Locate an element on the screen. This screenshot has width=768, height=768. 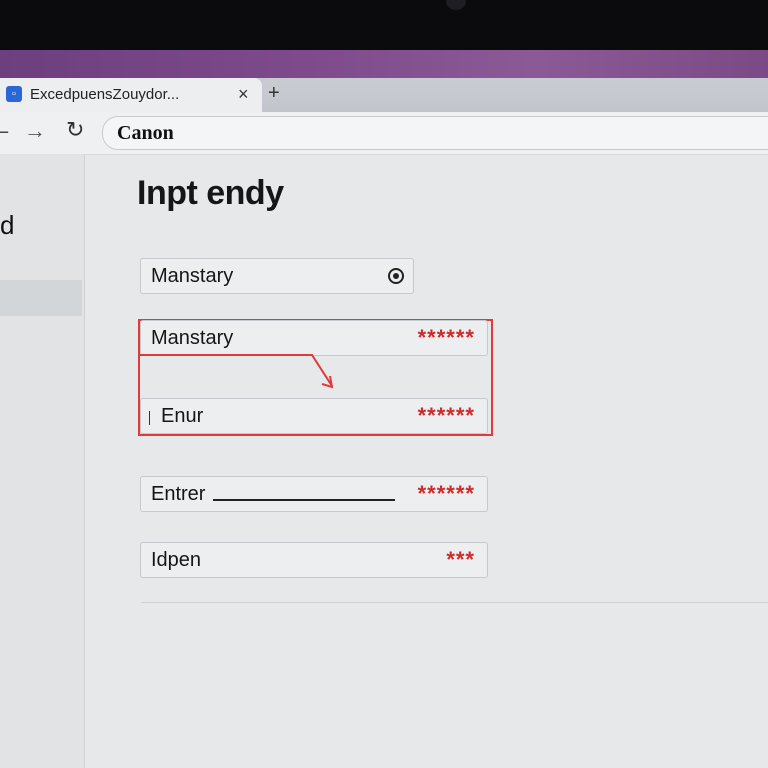
sidebar-item-selected is located at coordinates (41, 298).